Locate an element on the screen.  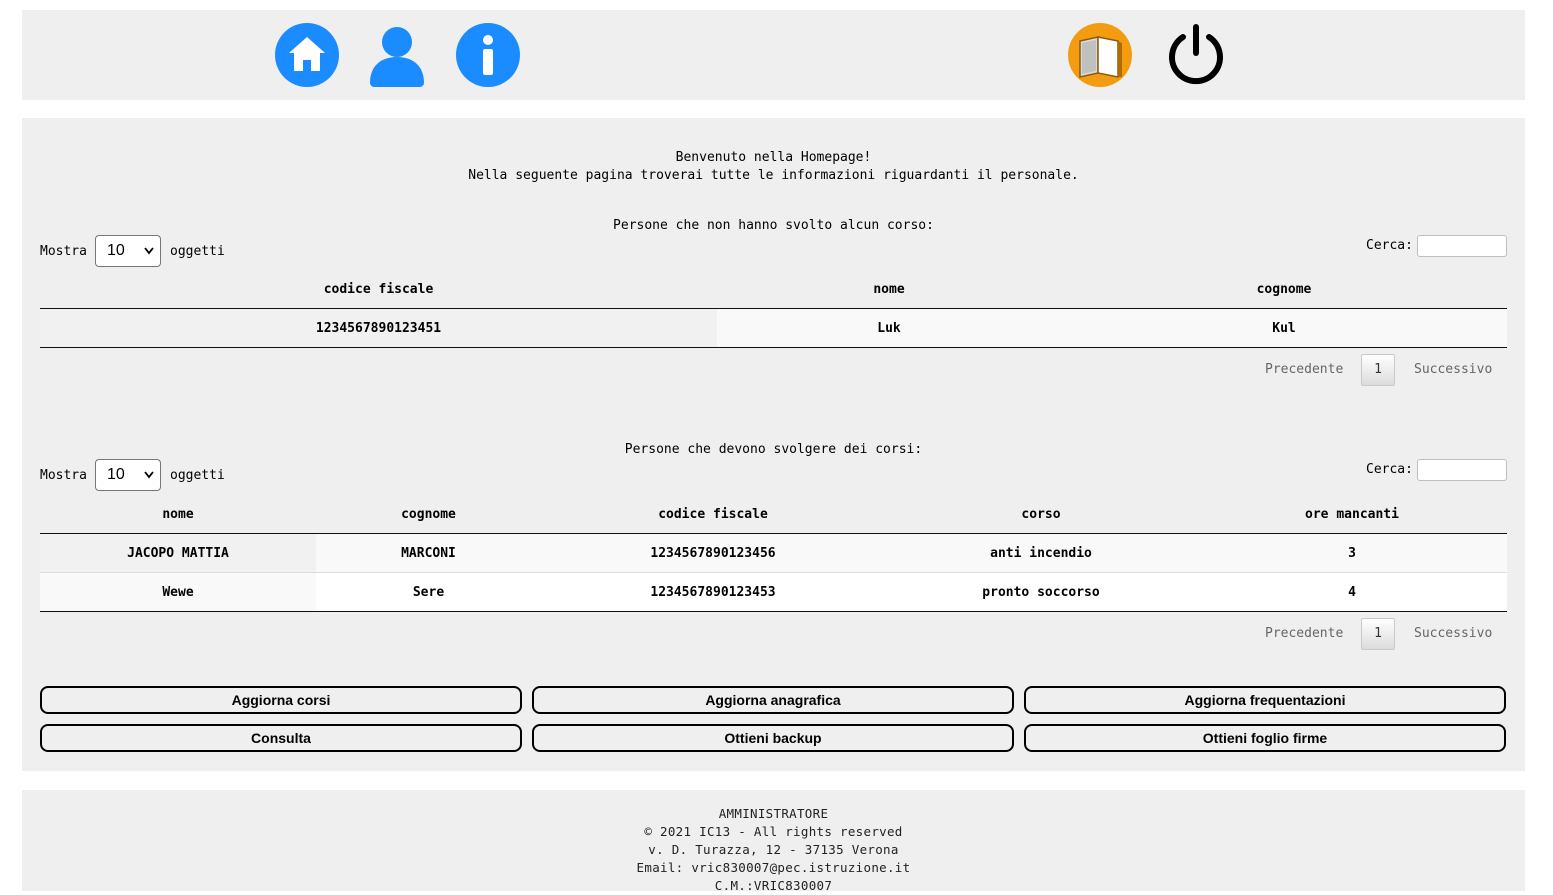
table2-col-header: corso is located at coordinates (1041, 514).